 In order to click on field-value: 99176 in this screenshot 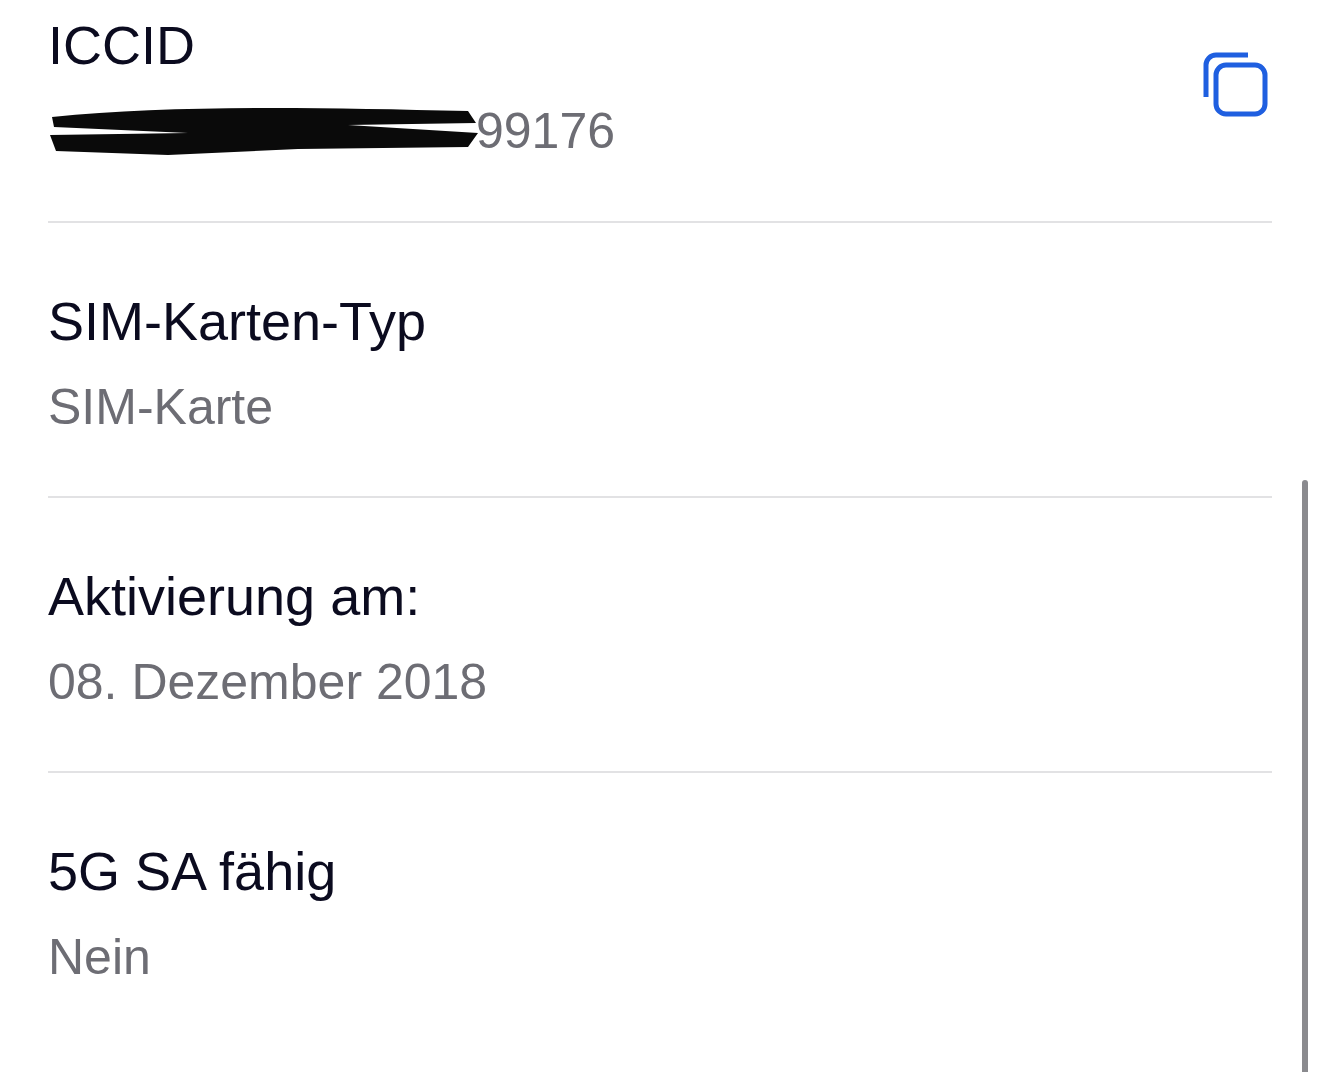, I will do `click(546, 131)`.